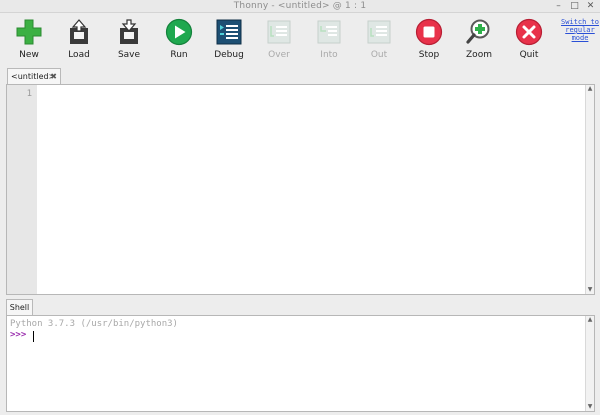 The width and height of the screenshot is (600, 415). I want to click on zoom-label: Zoom, so click(479, 55).